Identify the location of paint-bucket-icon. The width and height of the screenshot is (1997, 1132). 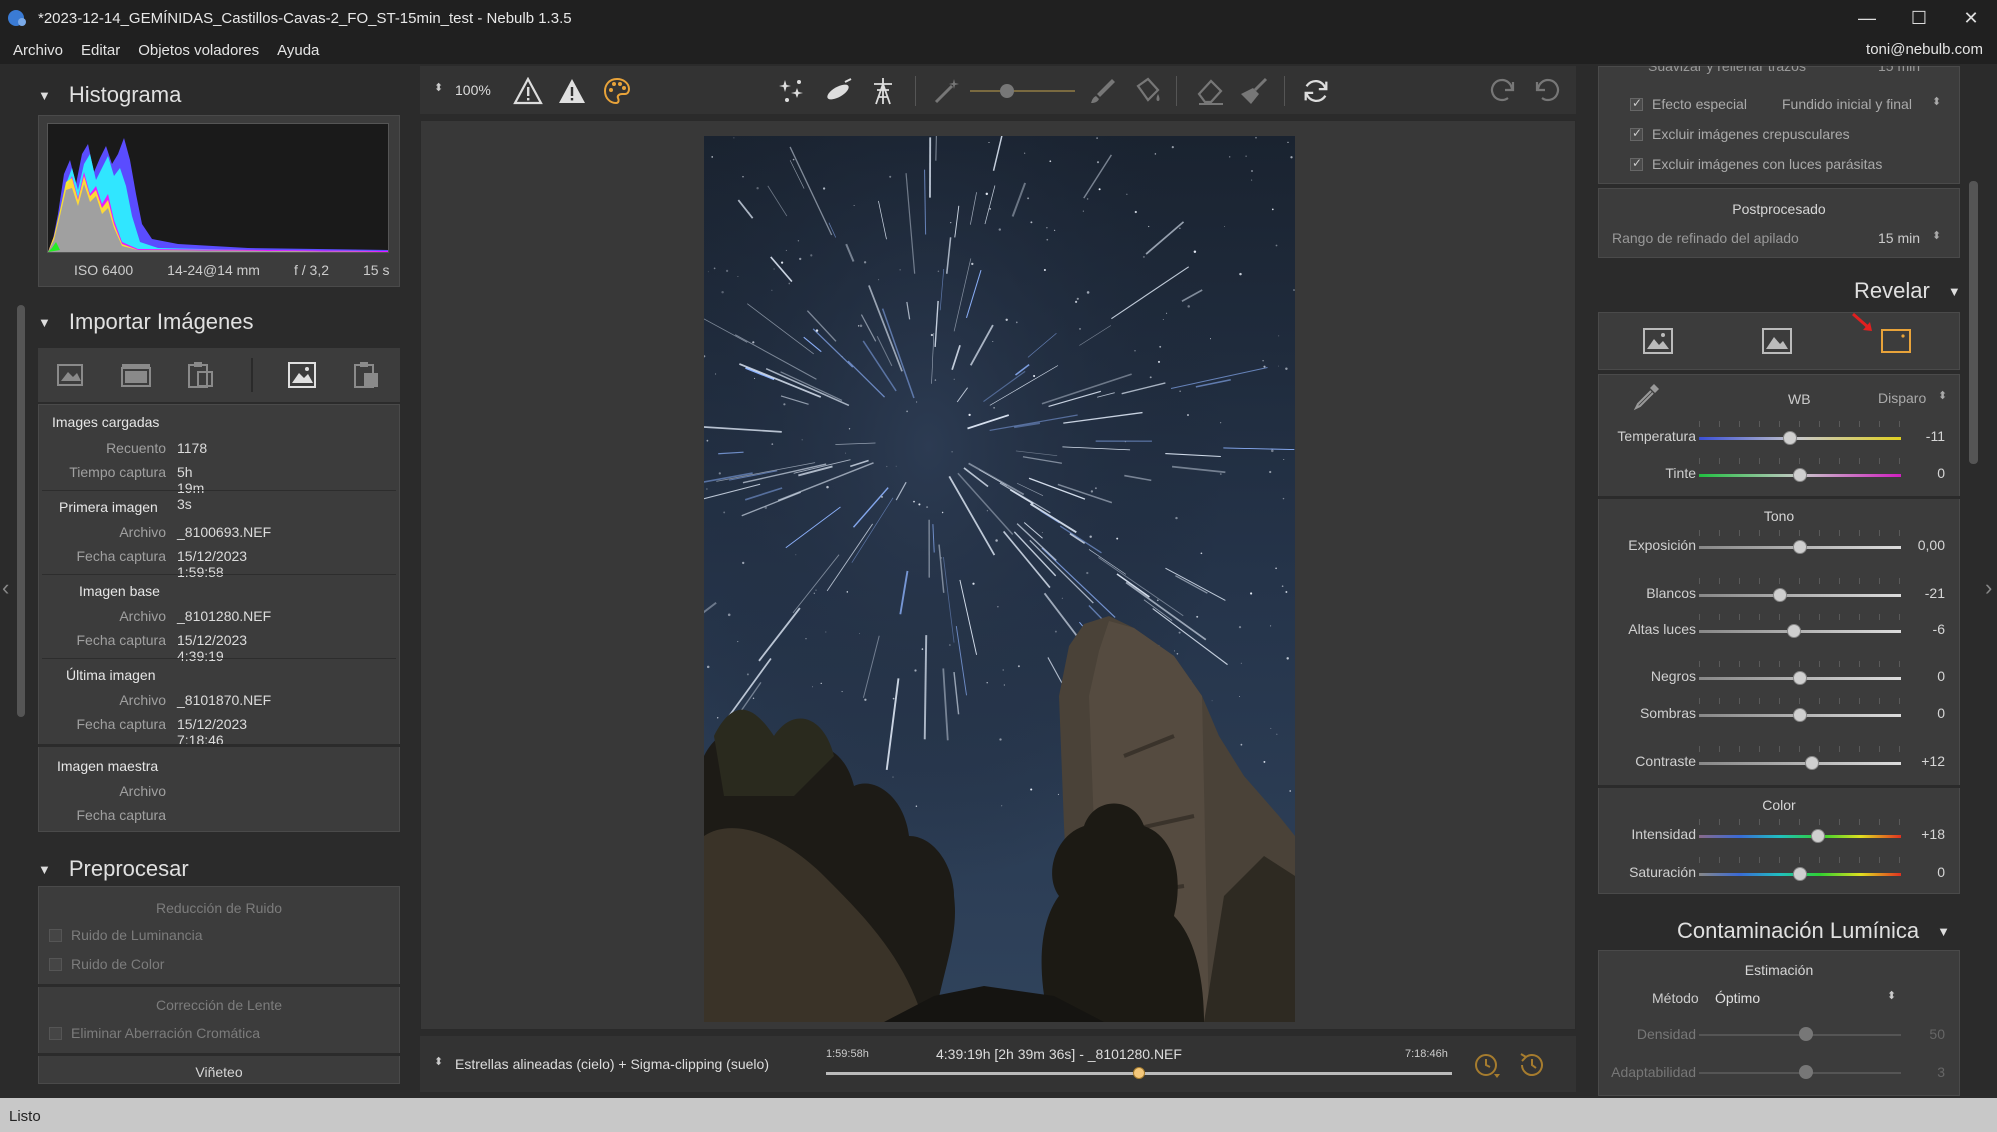
(1147, 91).